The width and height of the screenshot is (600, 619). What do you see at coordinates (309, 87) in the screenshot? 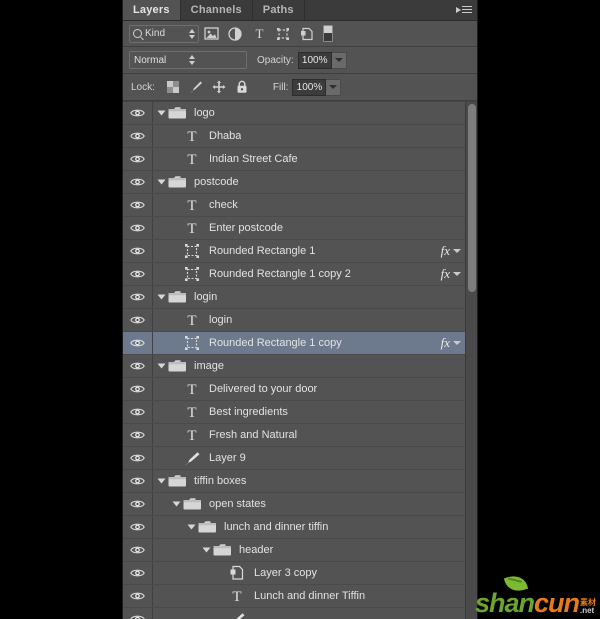
I see `fill-input: 100%` at bounding box center [309, 87].